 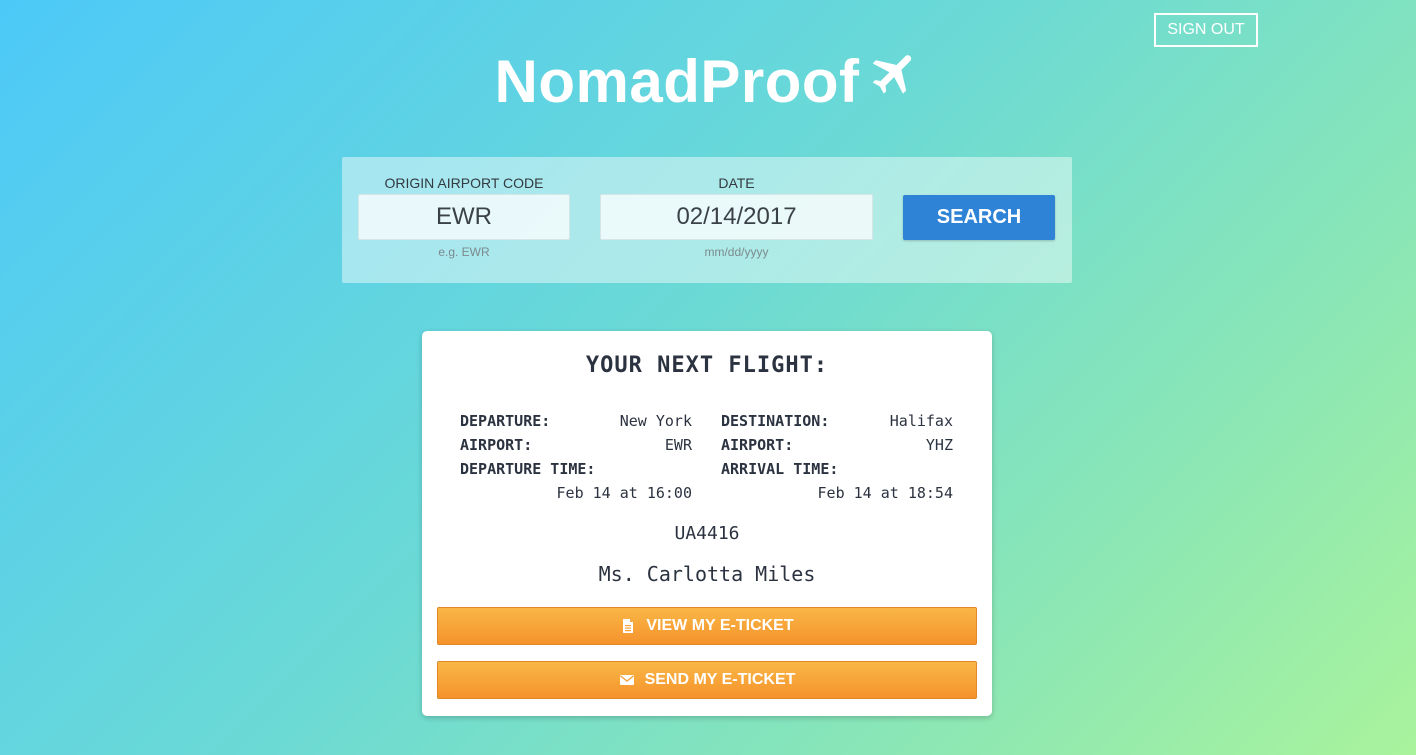 What do you see at coordinates (464, 183) in the screenshot?
I see `origin-label: ORIGIN AIRPORT CODE` at bounding box center [464, 183].